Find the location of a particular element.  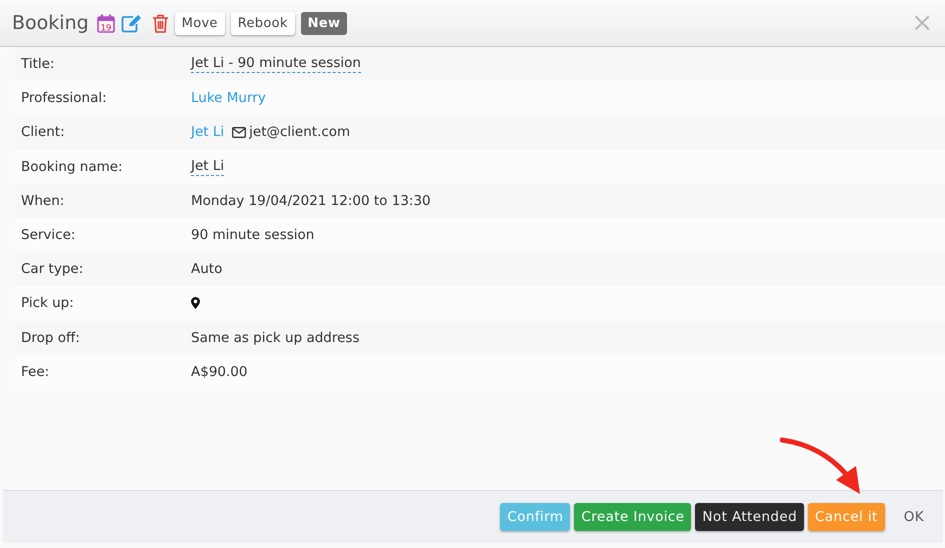

status-badge: New is located at coordinates (324, 23).